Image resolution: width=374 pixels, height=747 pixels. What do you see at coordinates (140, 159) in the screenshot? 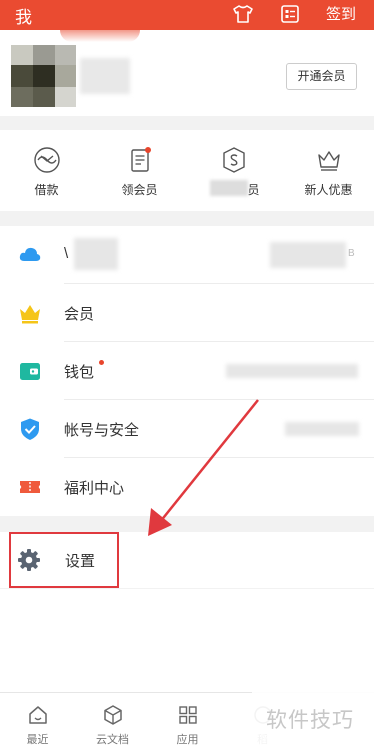
I see `member-doc-icon` at bounding box center [140, 159].